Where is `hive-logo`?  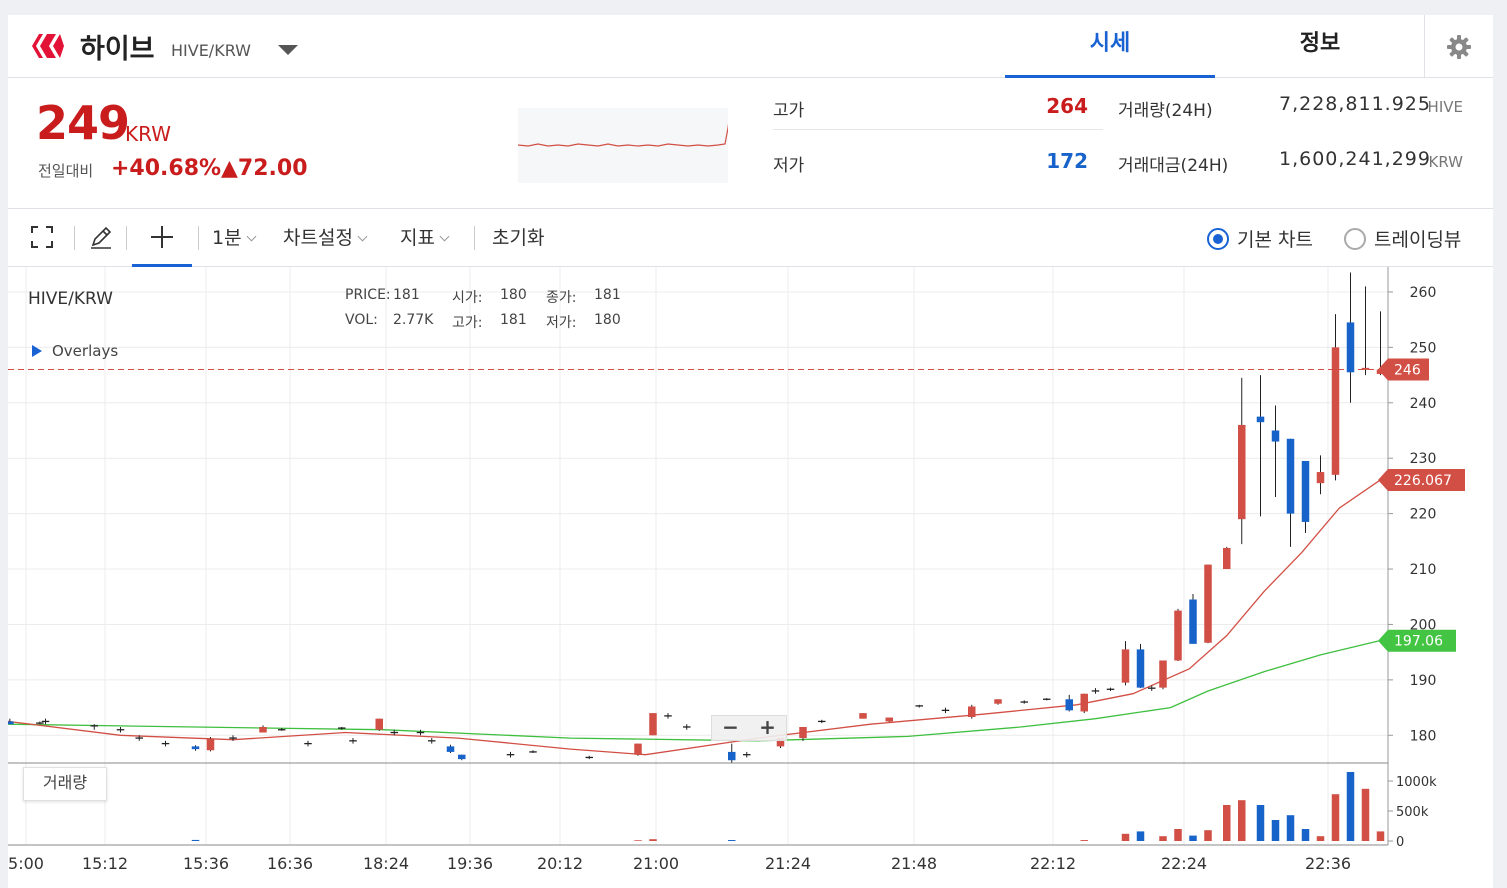 hive-logo is located at coordinates (48, 46).